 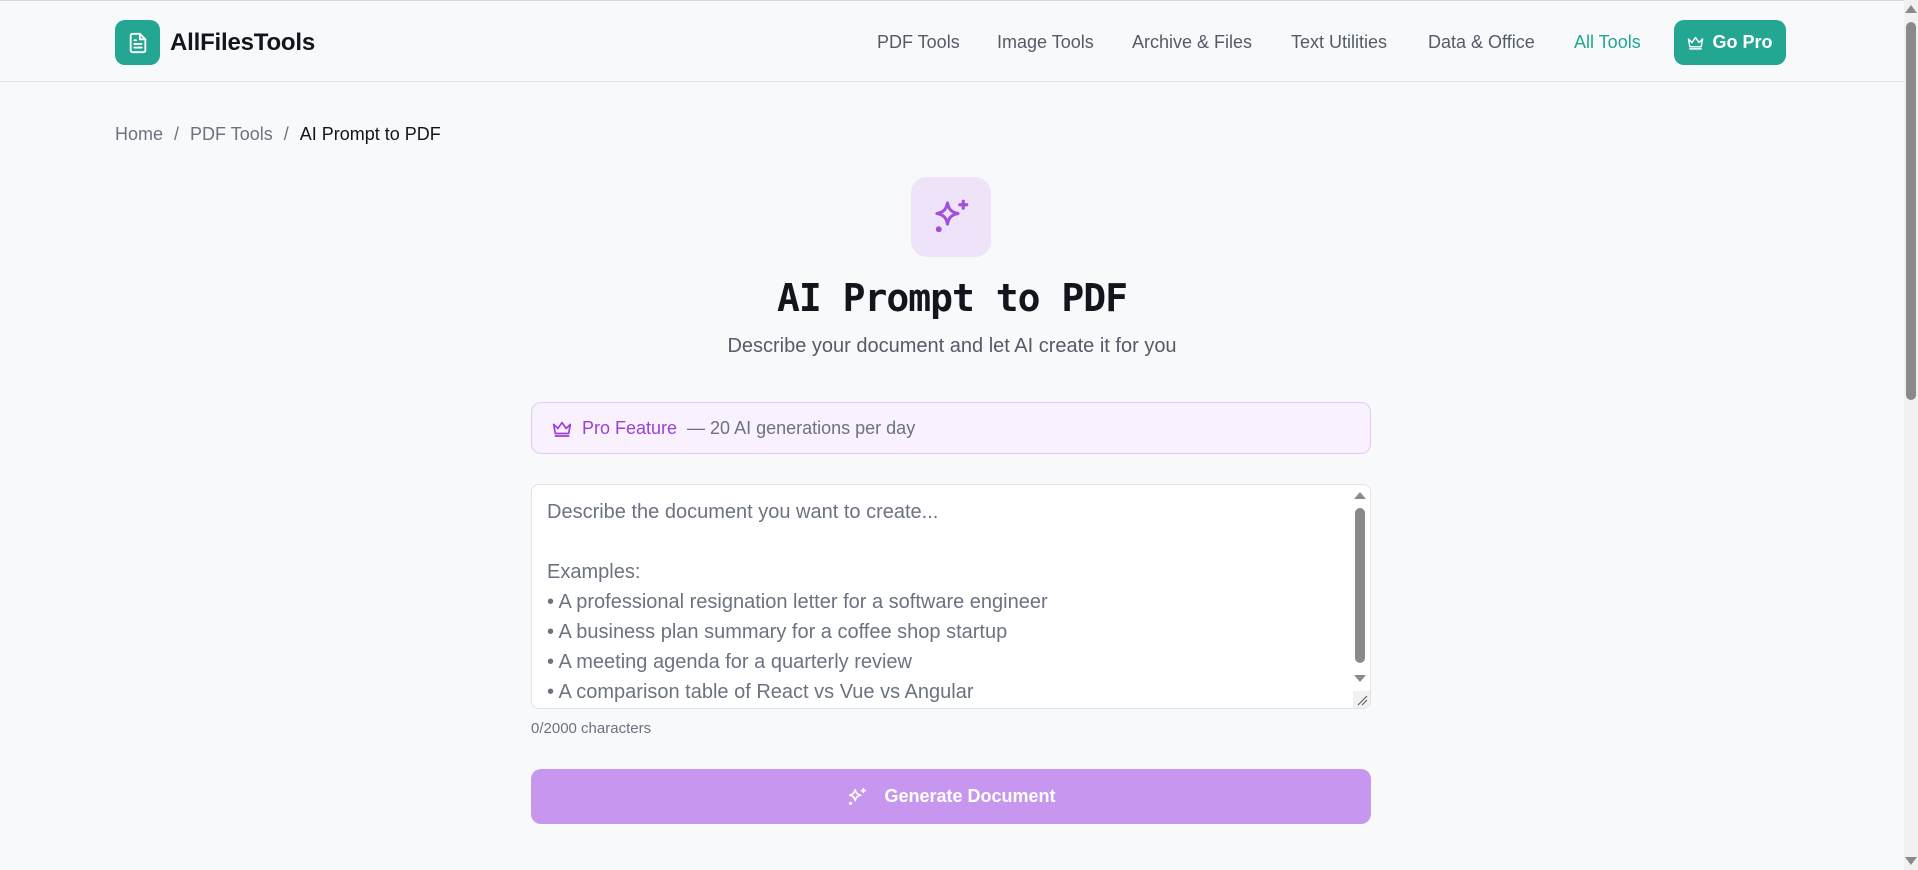 I want to click on nav-image-tools: Image Tools, so click(x=1045, y=42).